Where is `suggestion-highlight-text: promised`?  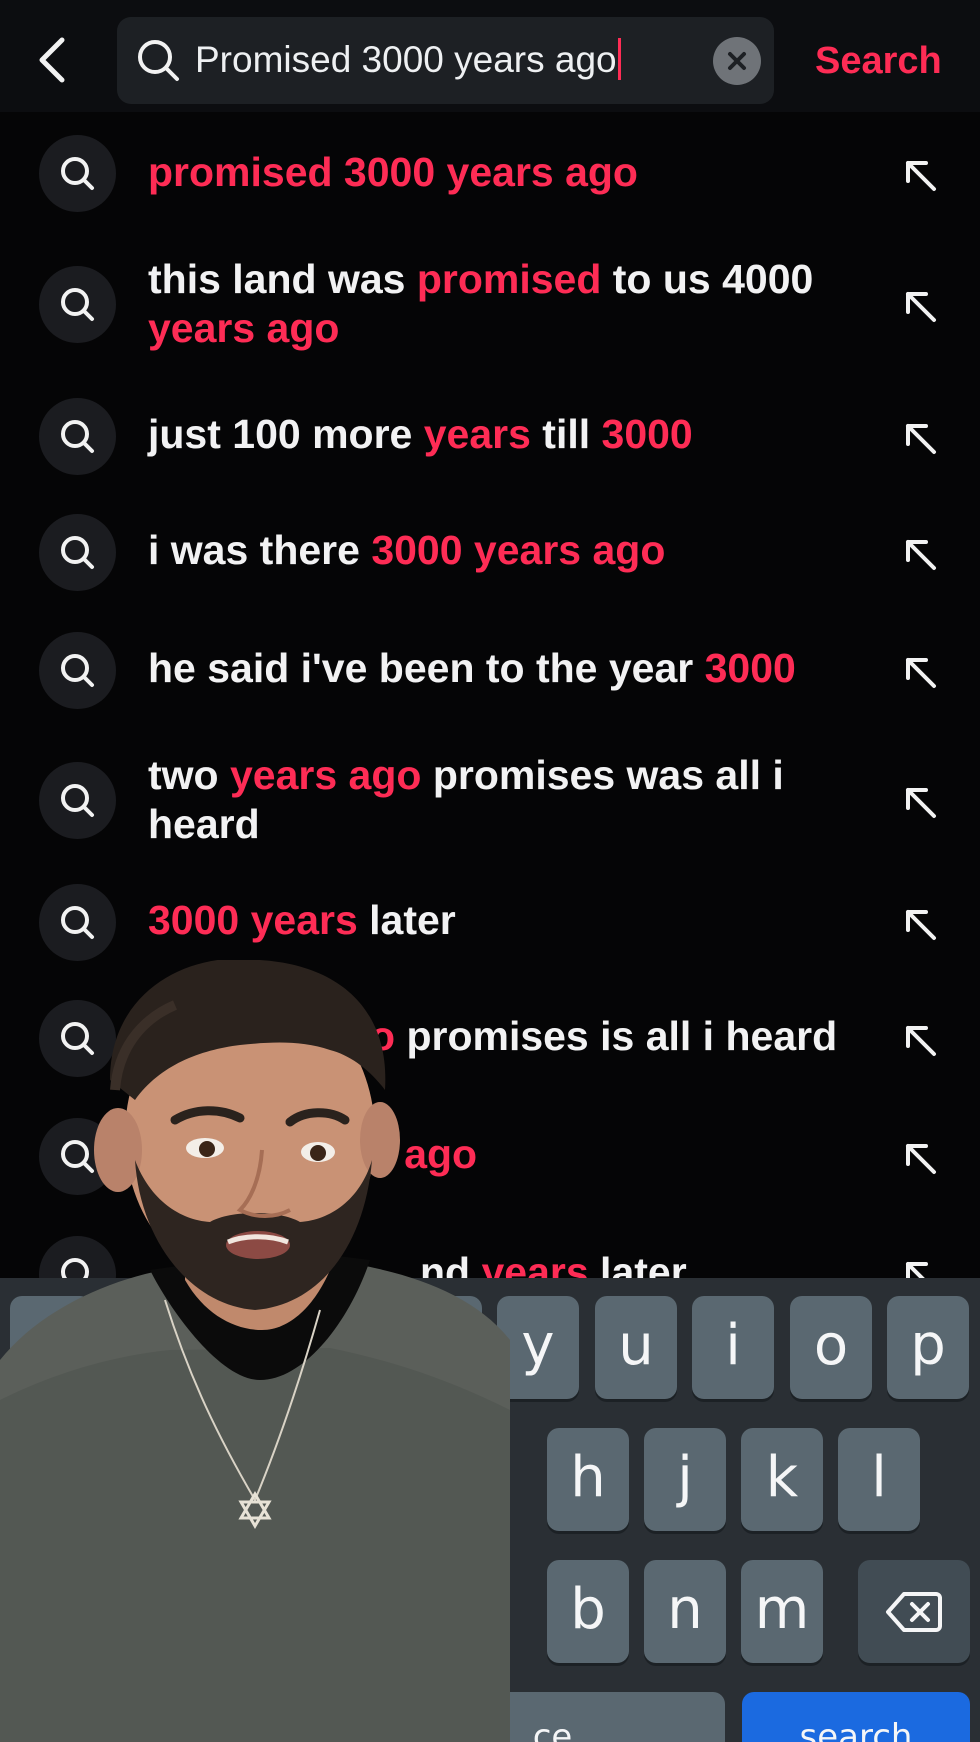
suggestion-highlight-text: promised is located at coordinates (509, 279).